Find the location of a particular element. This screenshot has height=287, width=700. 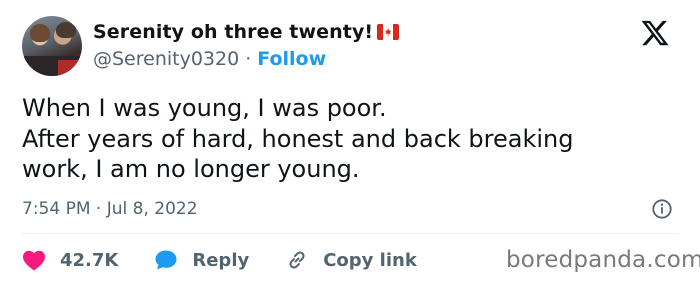

like-button: 42.7K is located at coordinates (70, 260).